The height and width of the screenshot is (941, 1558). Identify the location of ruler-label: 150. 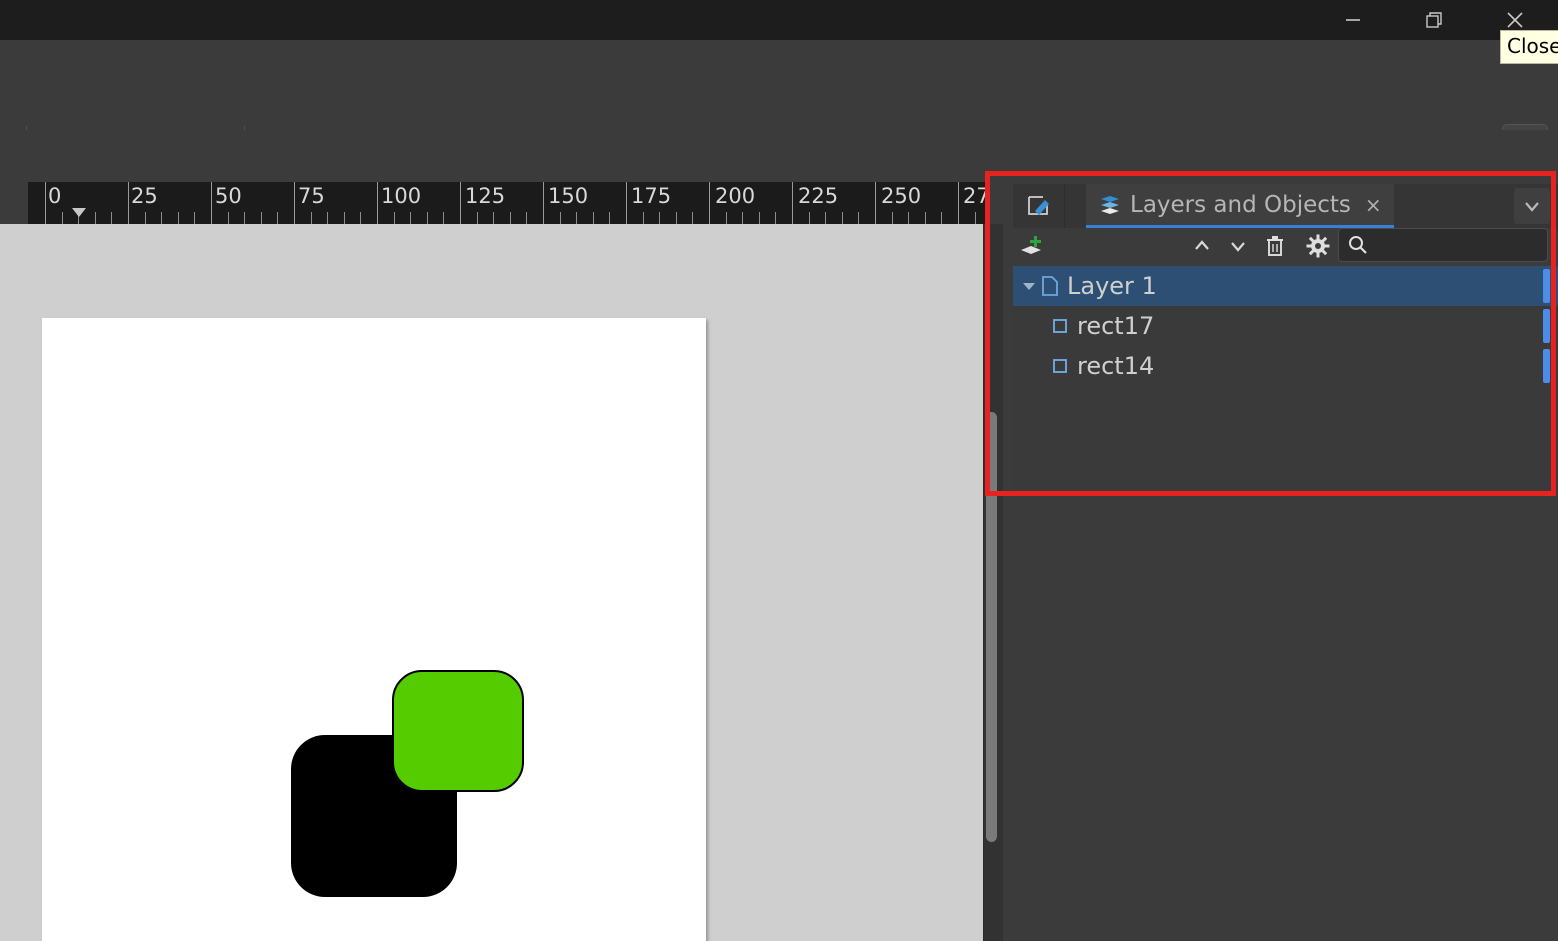
(568, 196).